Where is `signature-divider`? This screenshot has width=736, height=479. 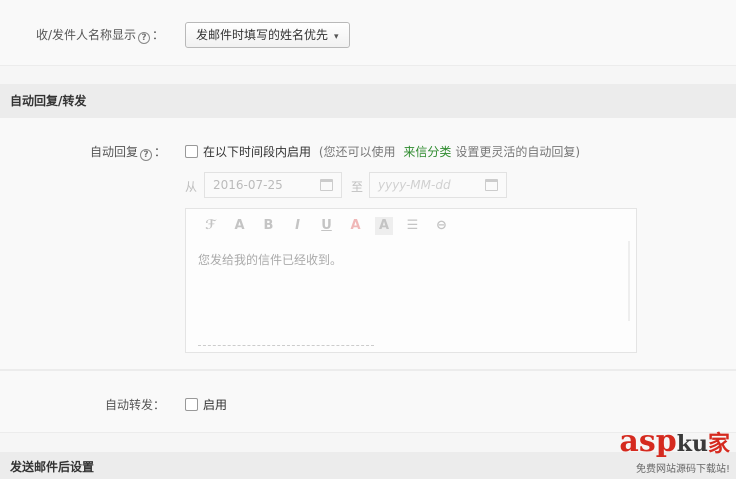
signature-divider is located at coordinates (286, 345).